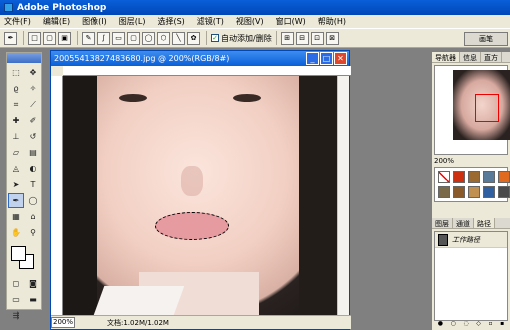 The width and height of the screenshot is (510, 330). What do you see at coordinates (16, 299) in the screenshot?
I see `screen-mode-icon: ▭` at bounding box center [16, 299].